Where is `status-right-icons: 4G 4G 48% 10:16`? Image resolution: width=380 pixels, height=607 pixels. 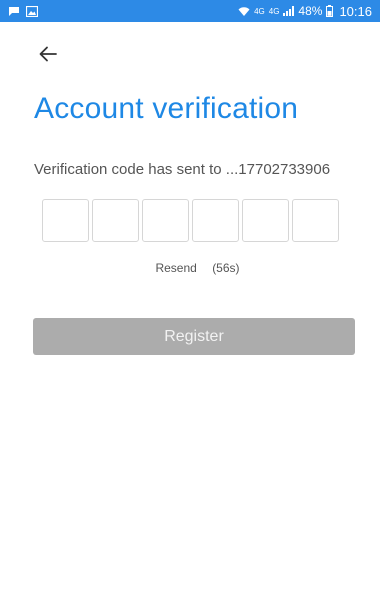 status-right-icons: 4G 4G 48% 10:16 is located at coordinates (305, 11).